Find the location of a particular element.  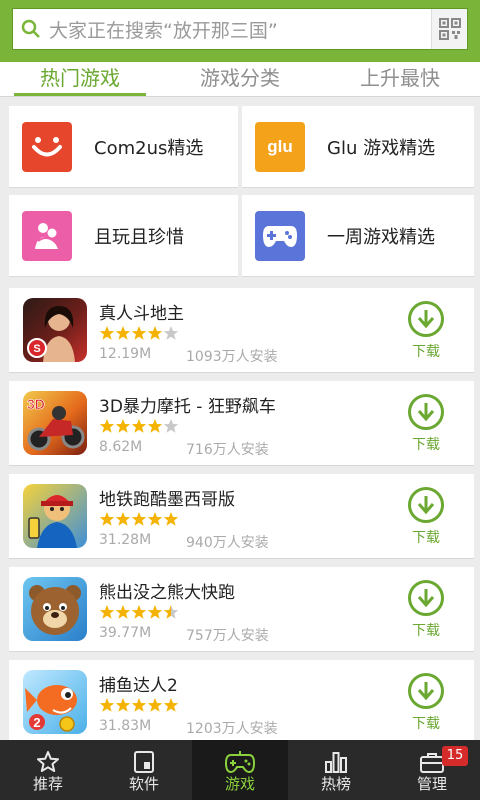

update-count-badge: 15 is located at coordinates (455, 756).